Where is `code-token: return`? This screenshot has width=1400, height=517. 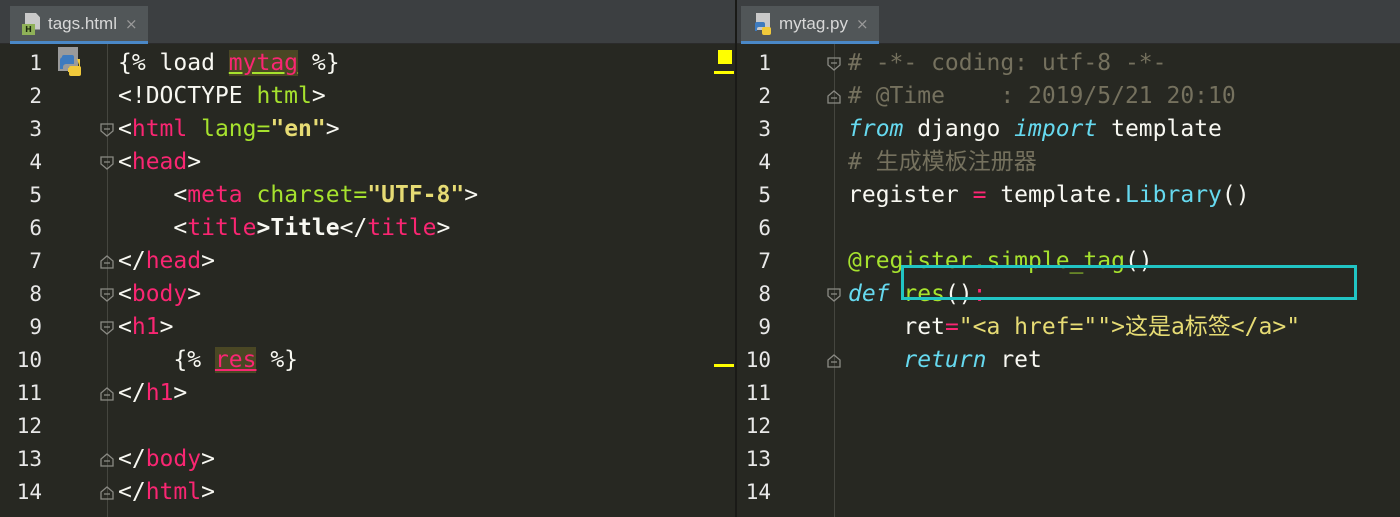
code-token: return is located at coordinates (945, 360).